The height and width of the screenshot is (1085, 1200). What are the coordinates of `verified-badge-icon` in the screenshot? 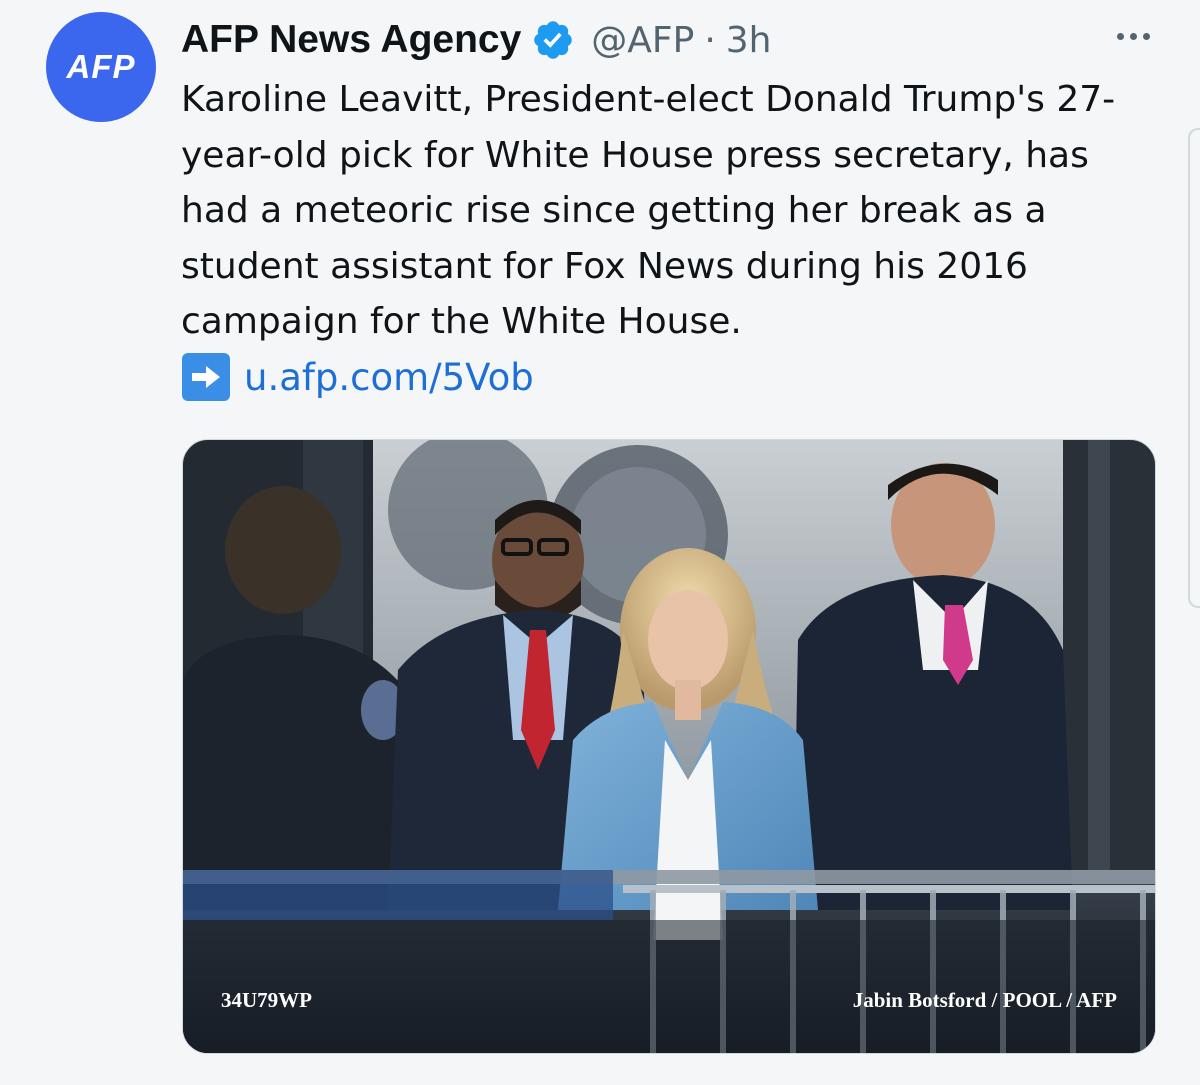 It's located at (553, 40).